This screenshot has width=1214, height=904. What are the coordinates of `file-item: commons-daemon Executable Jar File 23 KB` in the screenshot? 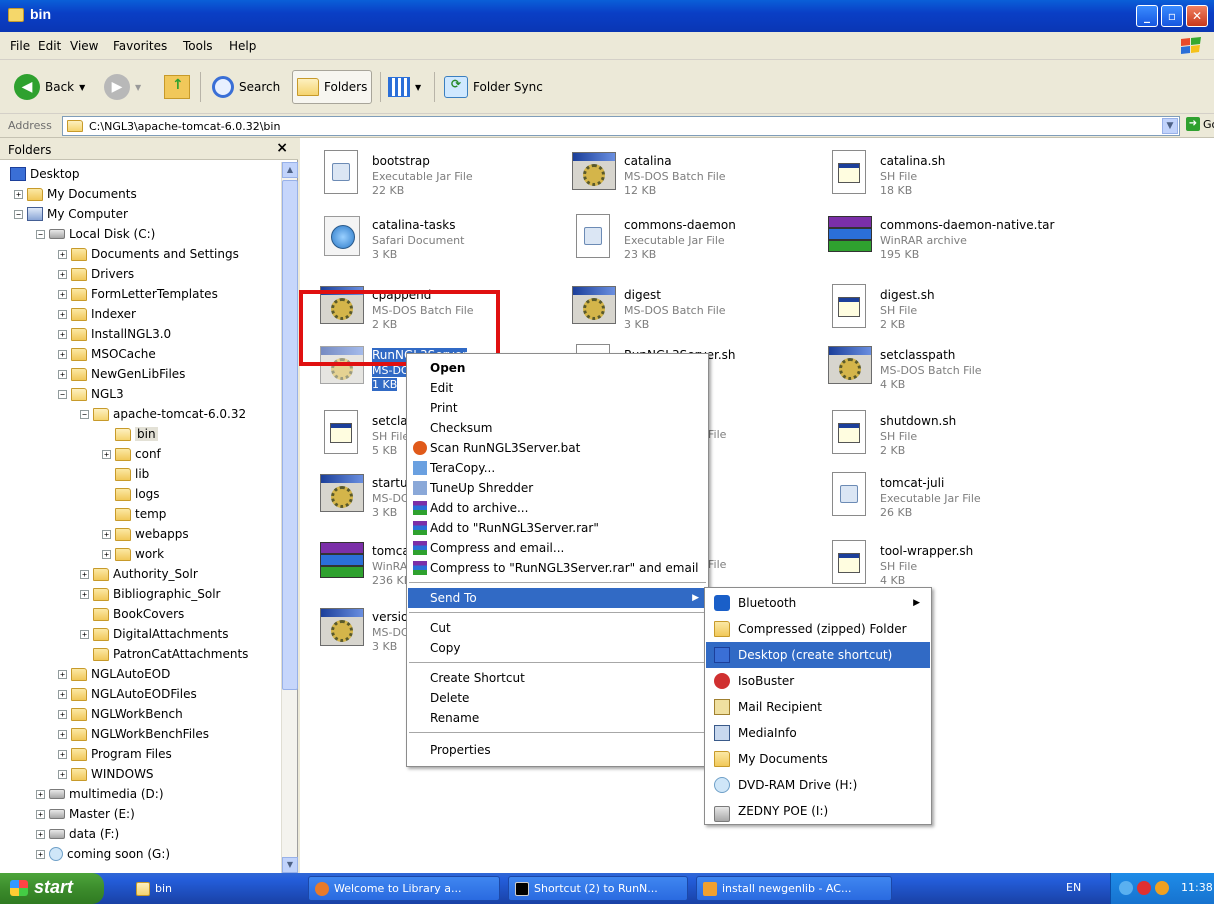 It's located at (685, 238).